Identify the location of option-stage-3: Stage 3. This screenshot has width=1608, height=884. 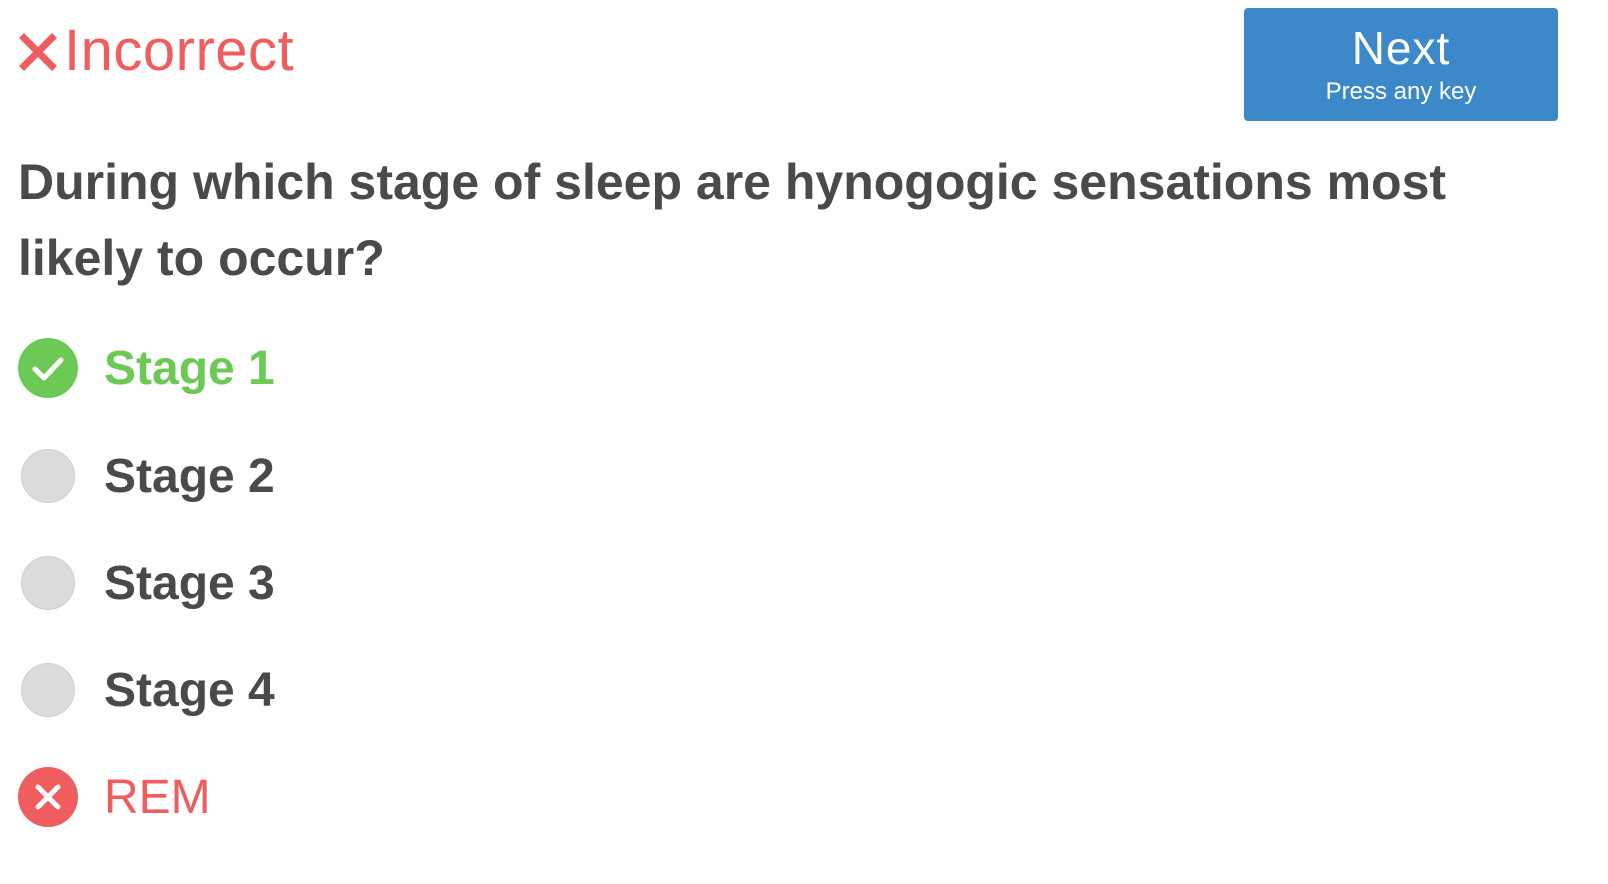
(146, 583).